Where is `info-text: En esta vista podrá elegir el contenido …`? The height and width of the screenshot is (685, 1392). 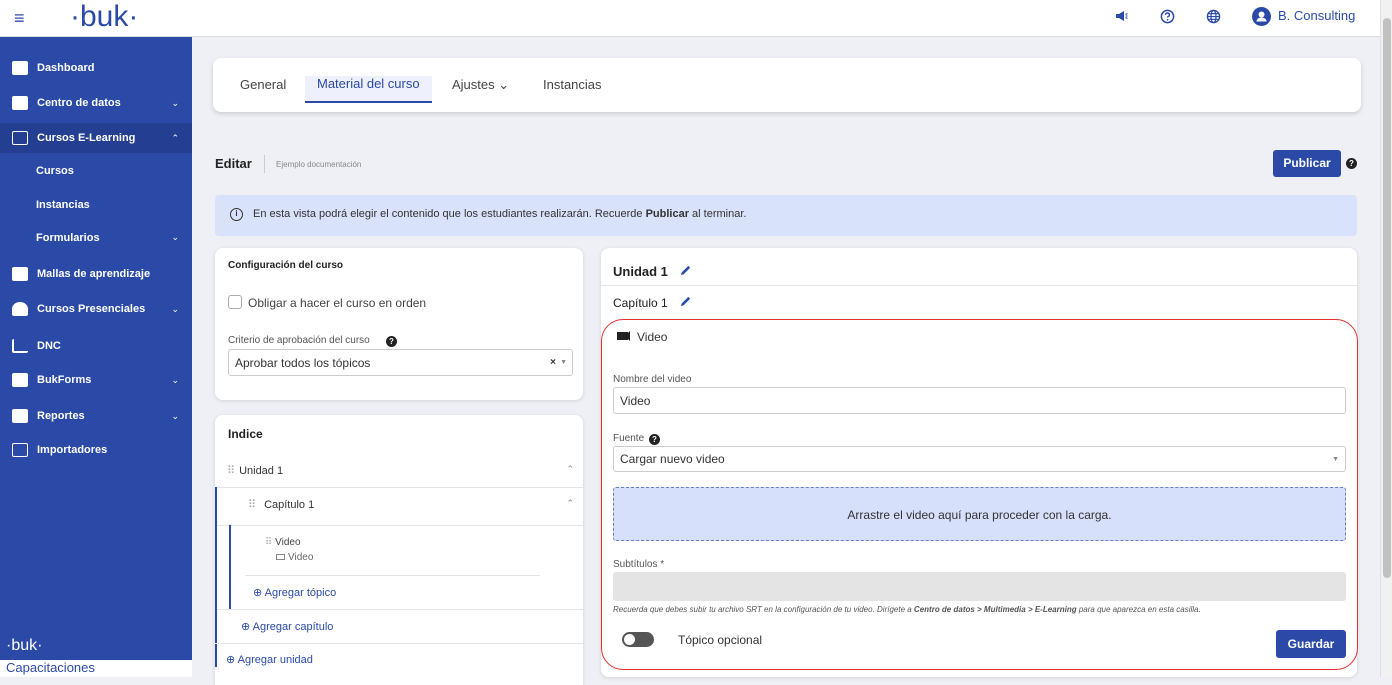 info-text: En esta vista podrá elegir el contenido … is located at coordinates (449, 214).